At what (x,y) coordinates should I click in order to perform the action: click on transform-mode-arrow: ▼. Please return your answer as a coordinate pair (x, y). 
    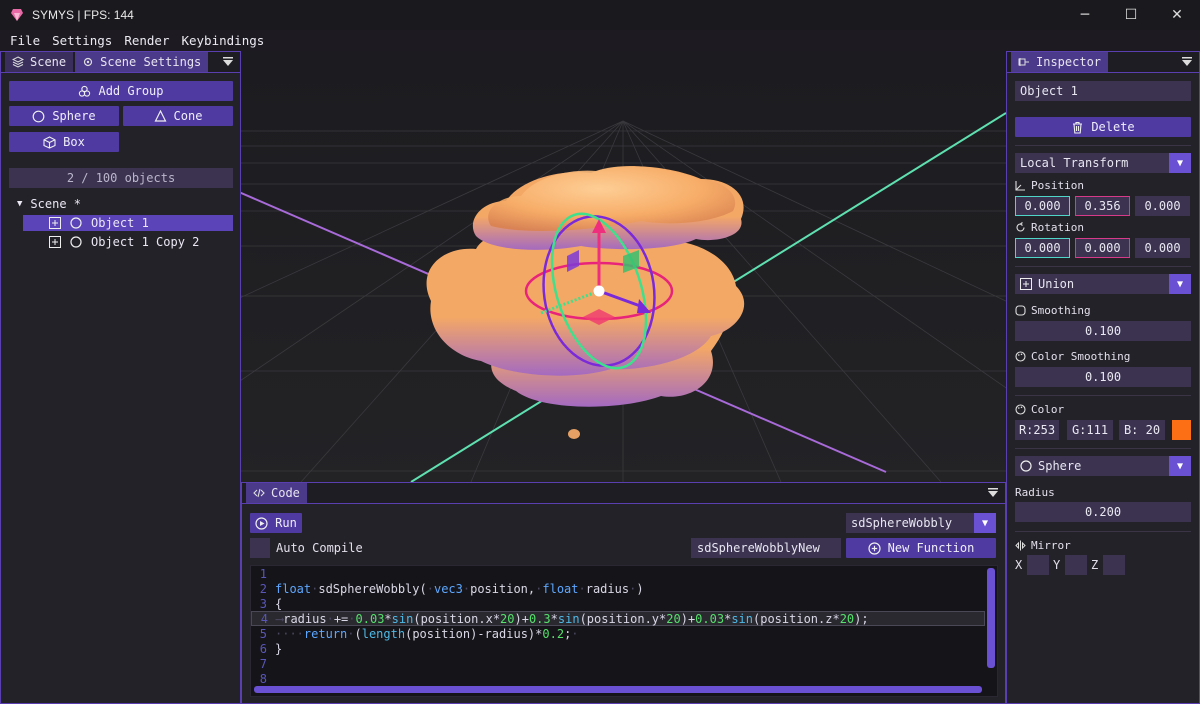
    Looking at the image, I should click on (1180, 163).